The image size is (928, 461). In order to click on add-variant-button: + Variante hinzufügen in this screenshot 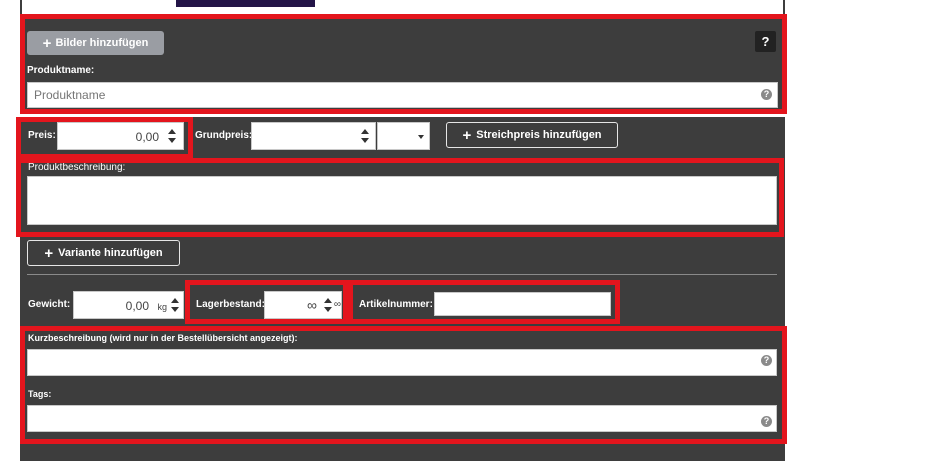, I will do `click(103, 253)`.